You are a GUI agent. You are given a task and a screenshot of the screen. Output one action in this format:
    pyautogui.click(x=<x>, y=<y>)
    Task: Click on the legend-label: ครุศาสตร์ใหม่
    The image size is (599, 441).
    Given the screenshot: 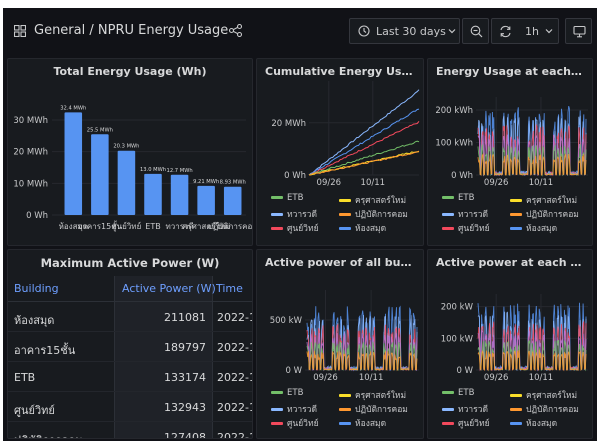 What is the action you would take?
    pyautogui.click(x=552, y=396)
    